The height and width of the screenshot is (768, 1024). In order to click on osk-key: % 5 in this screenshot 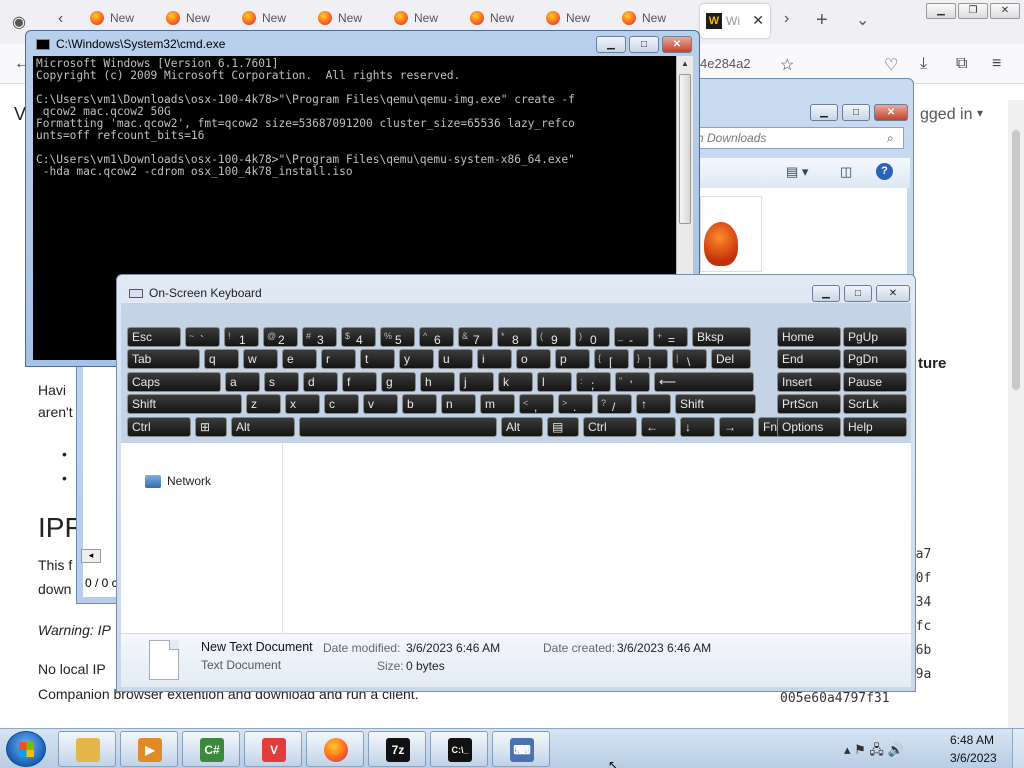, I will do `click(397, 337)`.